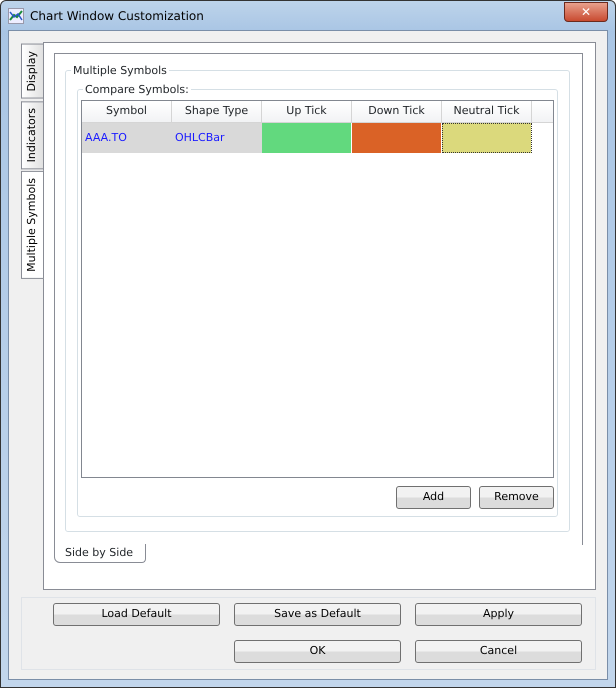  Describe the element at coordinates (317, 614) in the screenshot. I see `button: Save as Default` at that location.